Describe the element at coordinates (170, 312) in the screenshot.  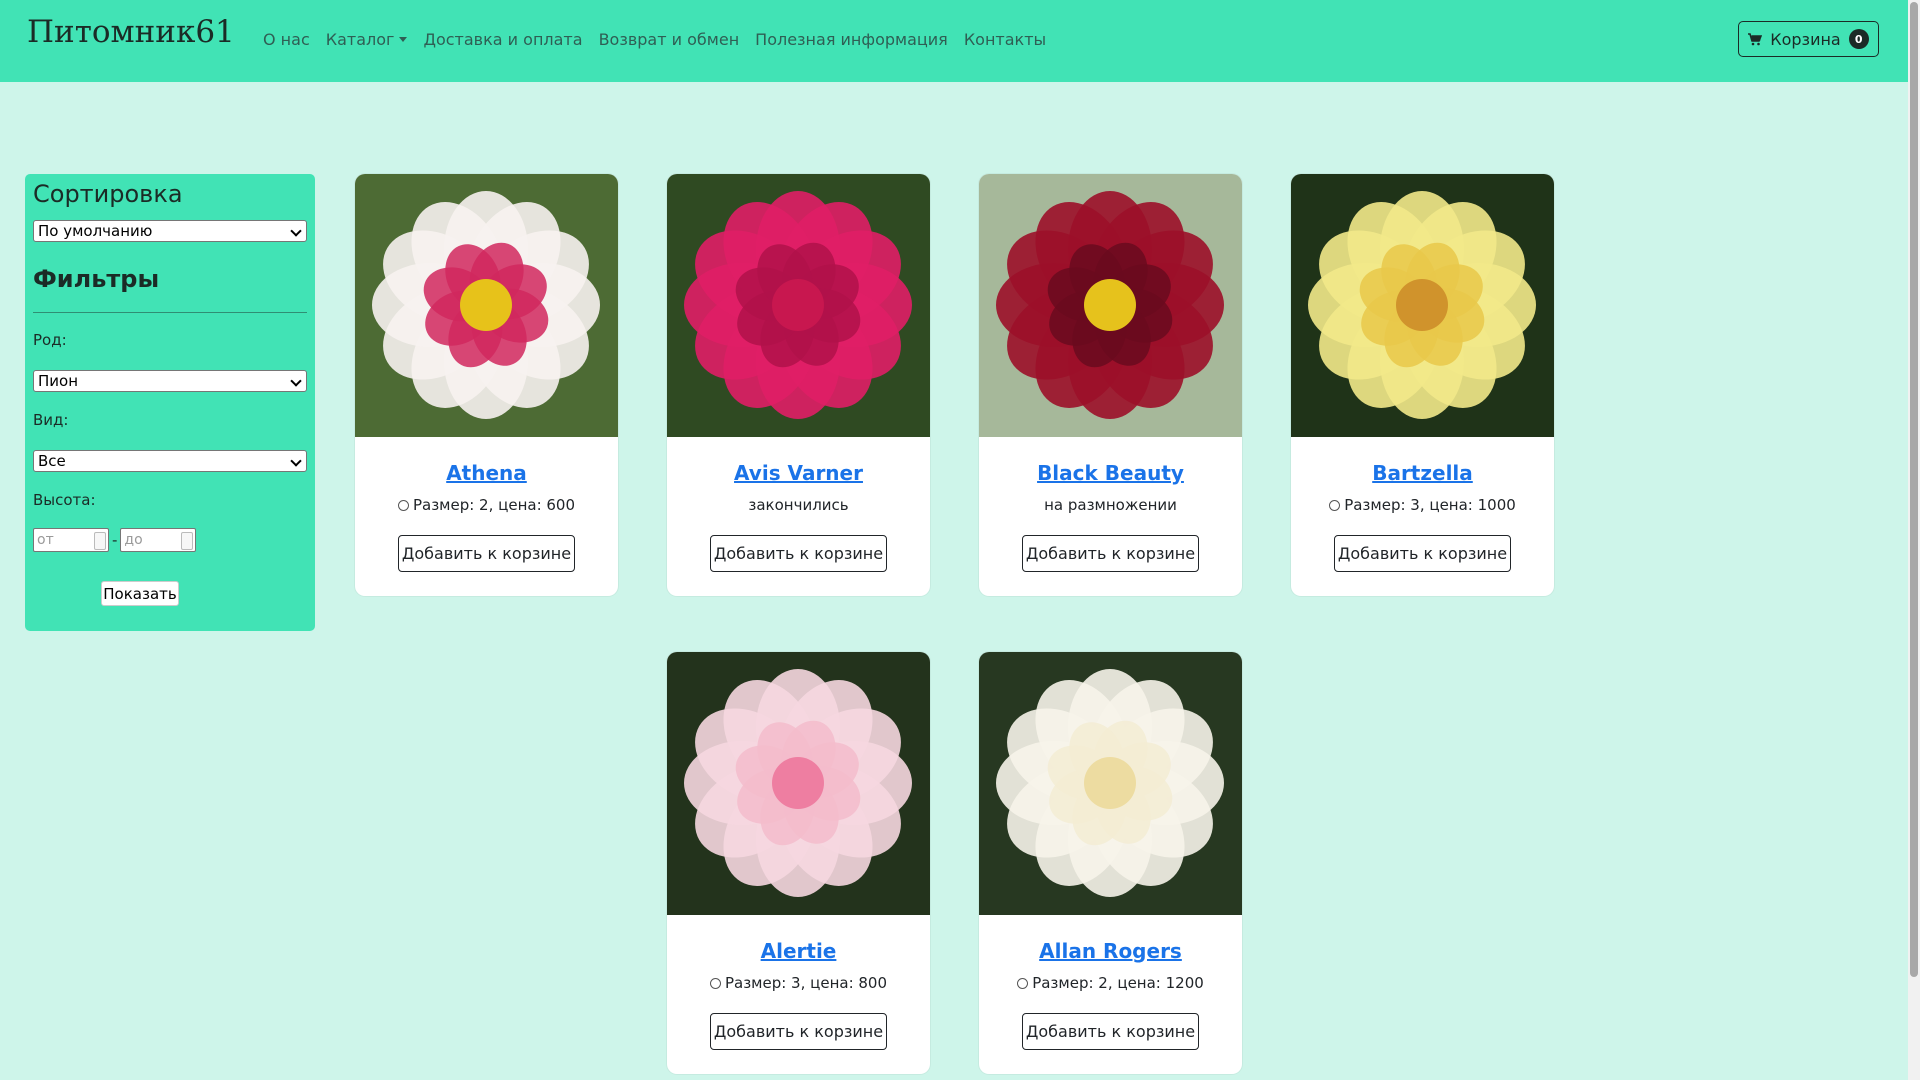
I see `divider` at that location.